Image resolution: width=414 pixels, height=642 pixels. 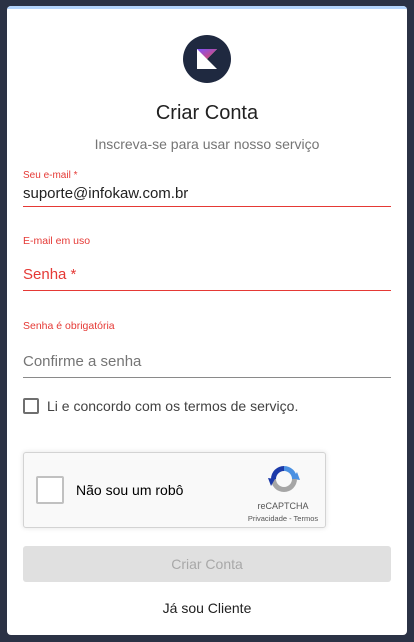 I want to click on email-input, so click(x=207, y=193).